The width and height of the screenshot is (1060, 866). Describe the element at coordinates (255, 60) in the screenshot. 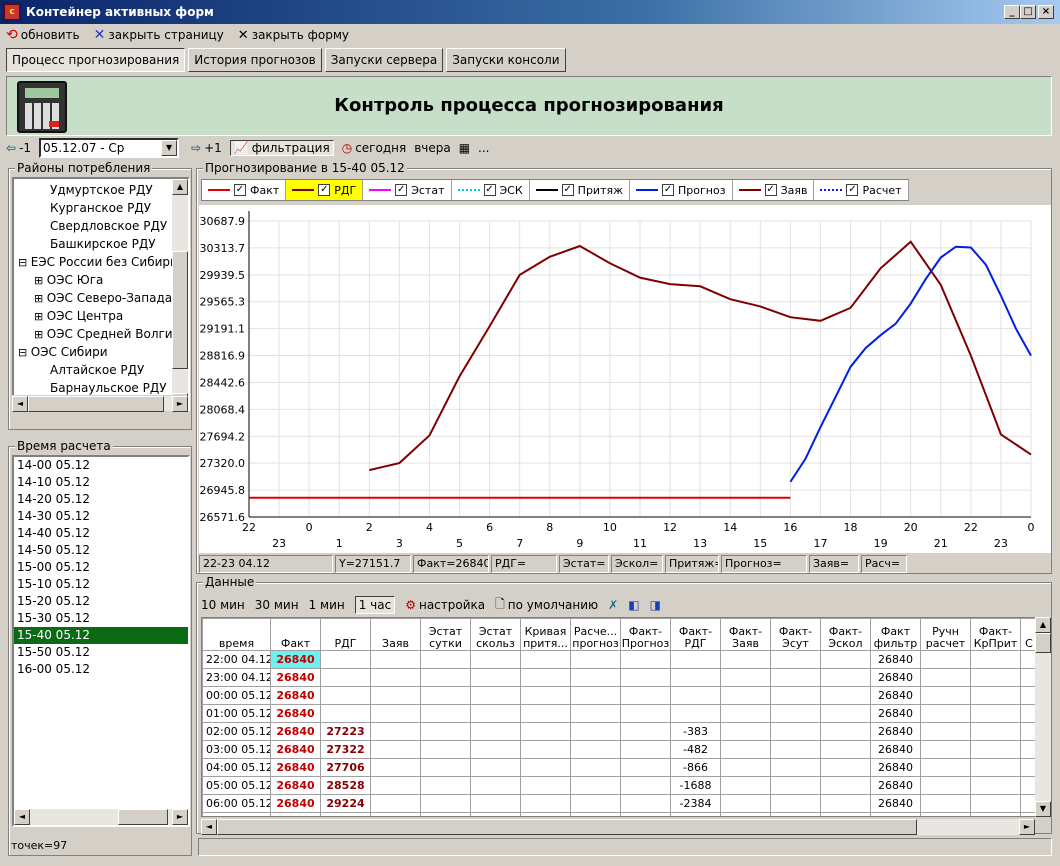

I see `tab-forecast-history: История прогнозов` at that location.